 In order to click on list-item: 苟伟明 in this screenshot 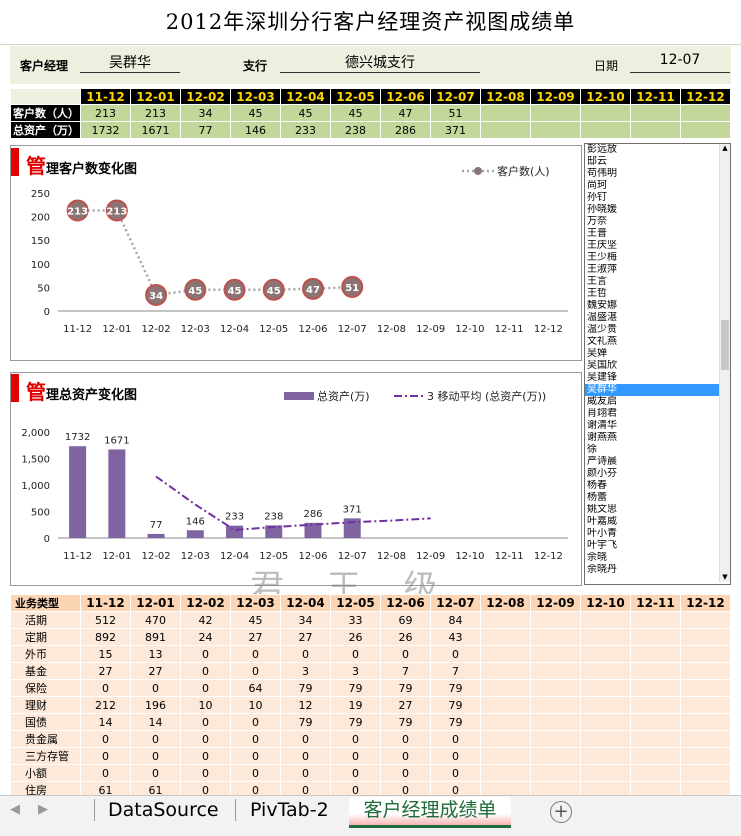, I will do `click(657, 174)`.